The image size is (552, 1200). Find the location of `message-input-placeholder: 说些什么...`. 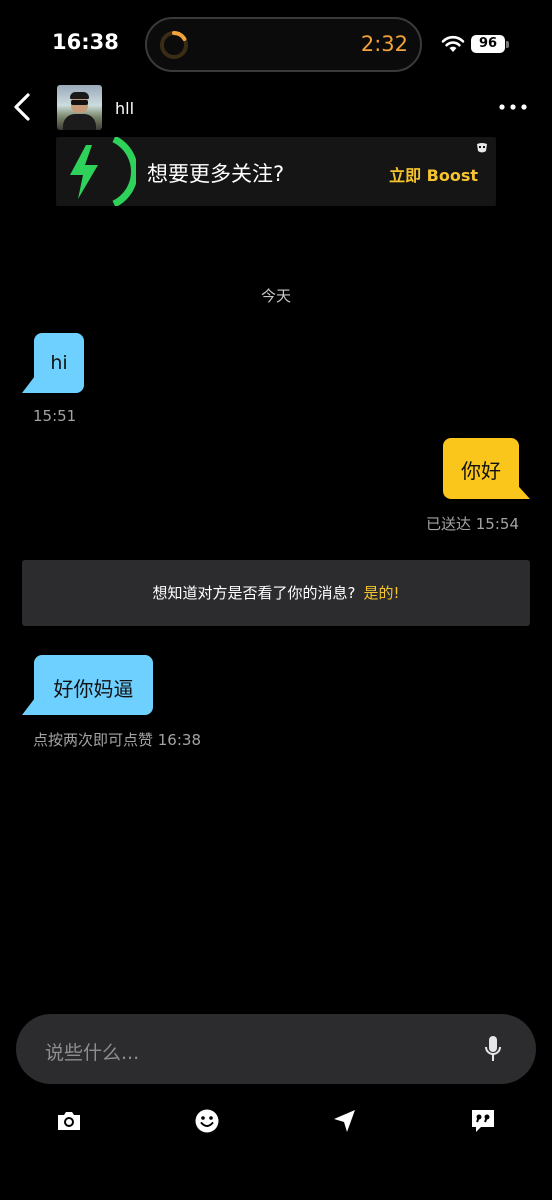

message-input-placeholder: 说些什么... is located at coordinates (92, 1053).